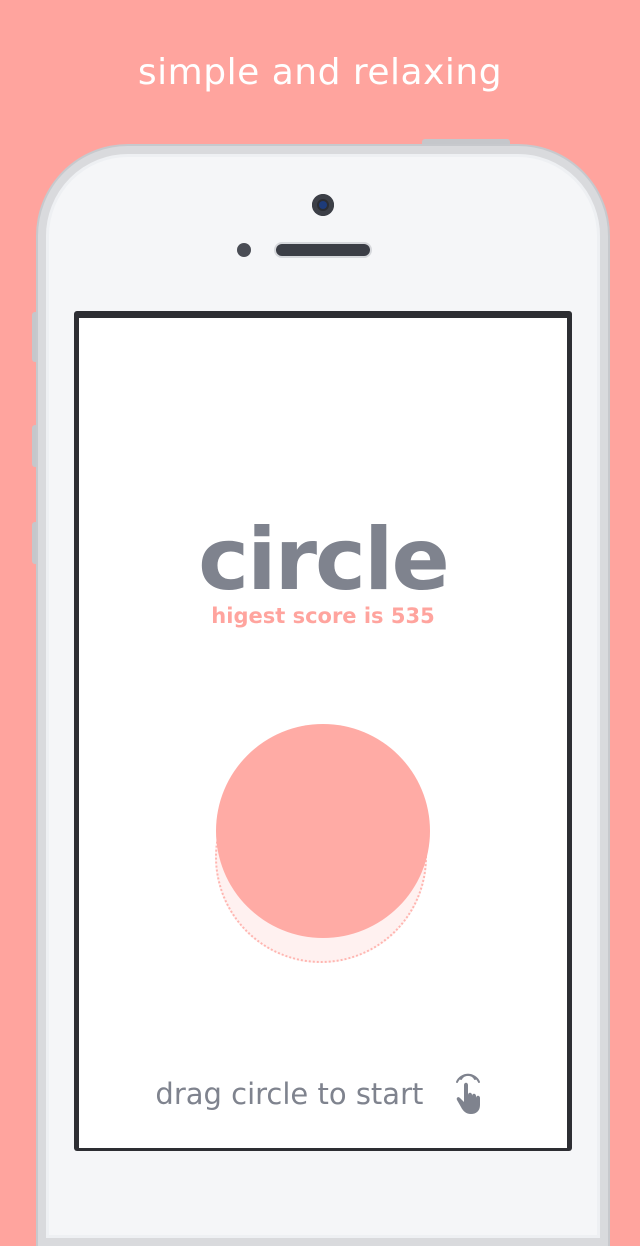 This screenshot has width=640, height=1246. I want to click on drag-hint: drag circle to start, so click(323, 1094).